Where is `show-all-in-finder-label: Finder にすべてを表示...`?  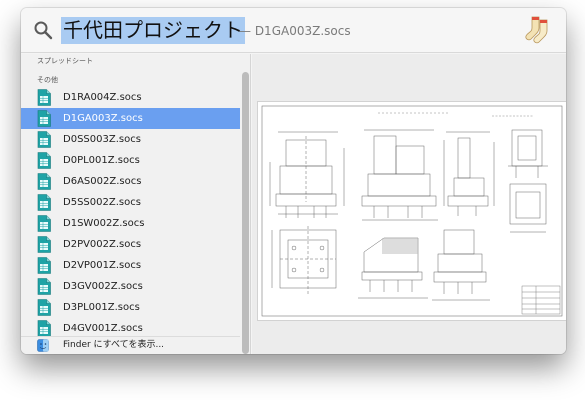
show-all-in-finder-label: Finder にすべてを表示... is located at coordinates (114, 345).